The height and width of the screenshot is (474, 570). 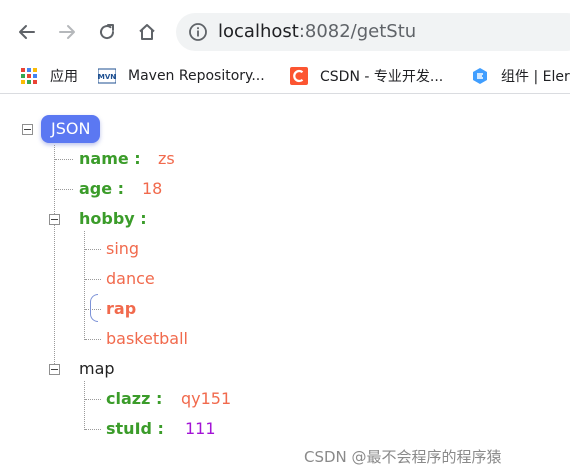 I want to click on mvn-icon: MVN, so click(x=107, y=76).